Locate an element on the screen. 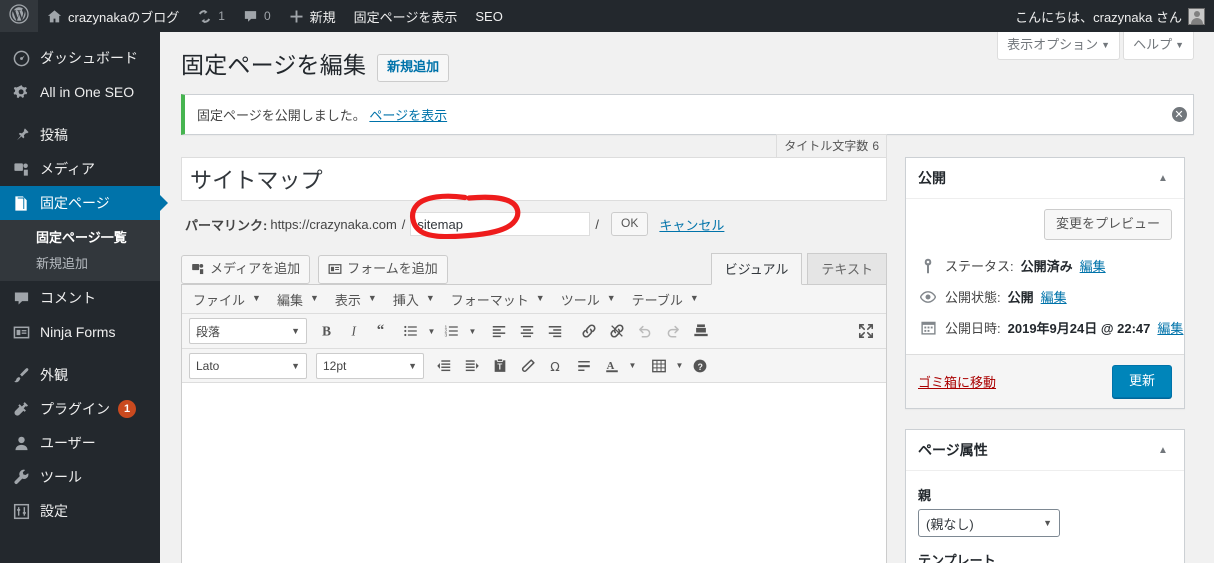  edit-visibility-link: 編集 is located at coordinates (1054, 296).